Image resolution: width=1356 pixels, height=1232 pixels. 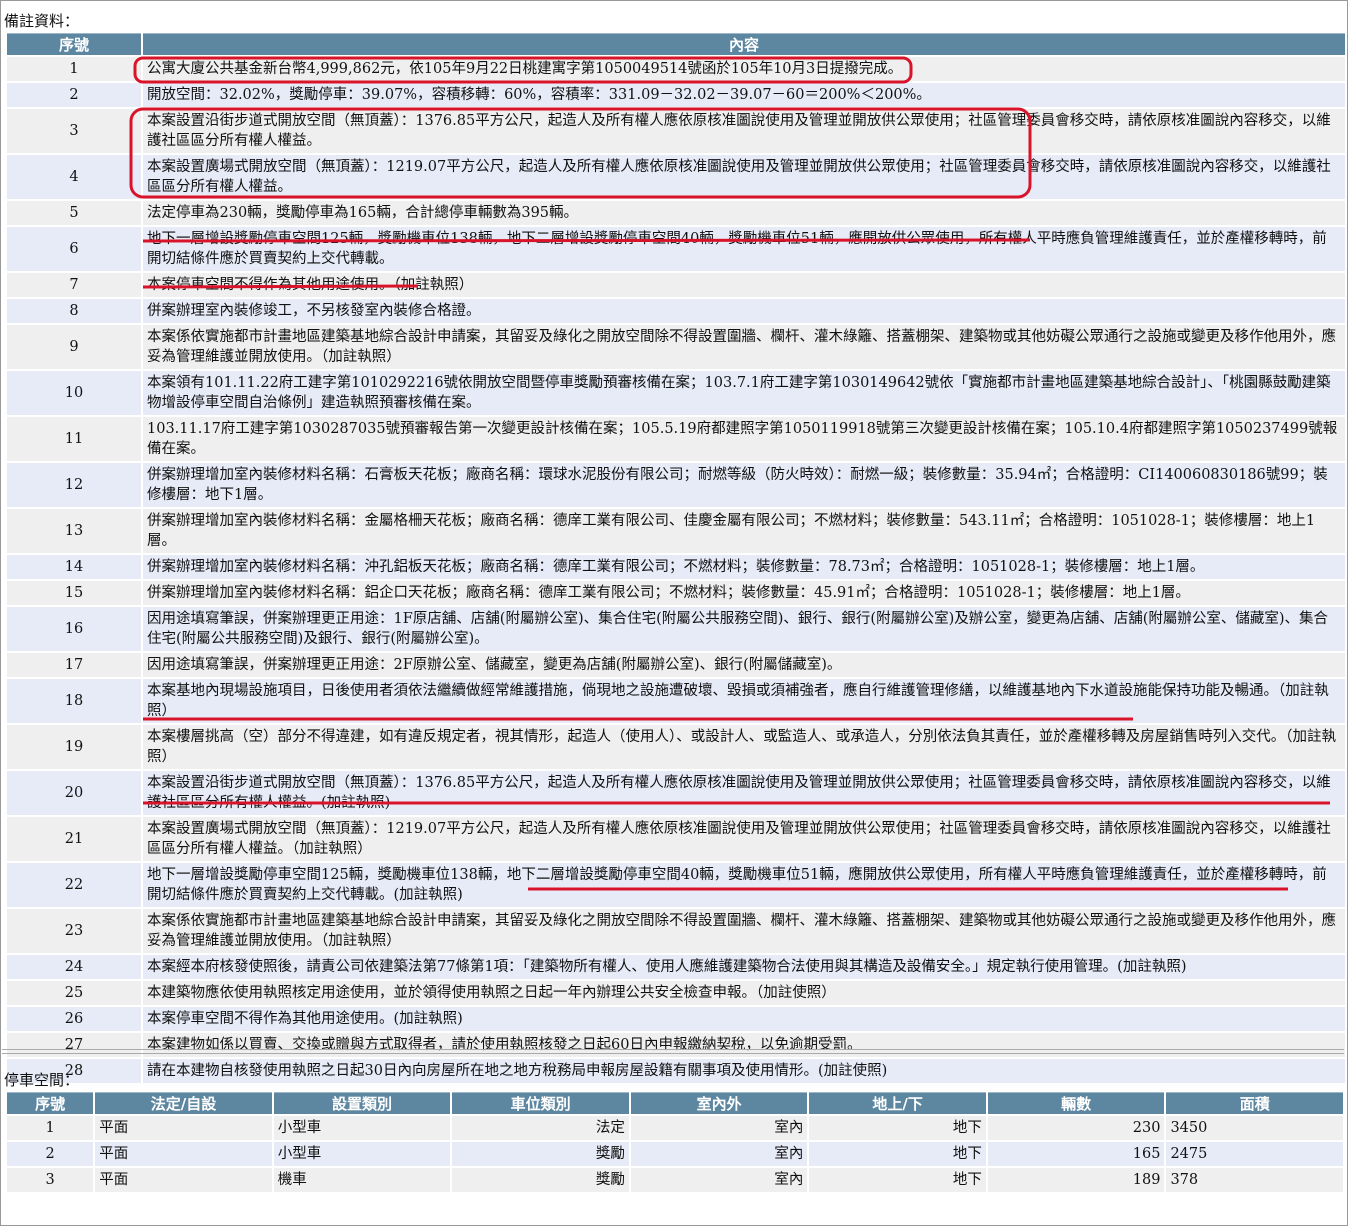 What do you see at coordinates (74, 69) in the screenshot?
I see `notes-row-seq: 1` at bounding box center [74, 69].